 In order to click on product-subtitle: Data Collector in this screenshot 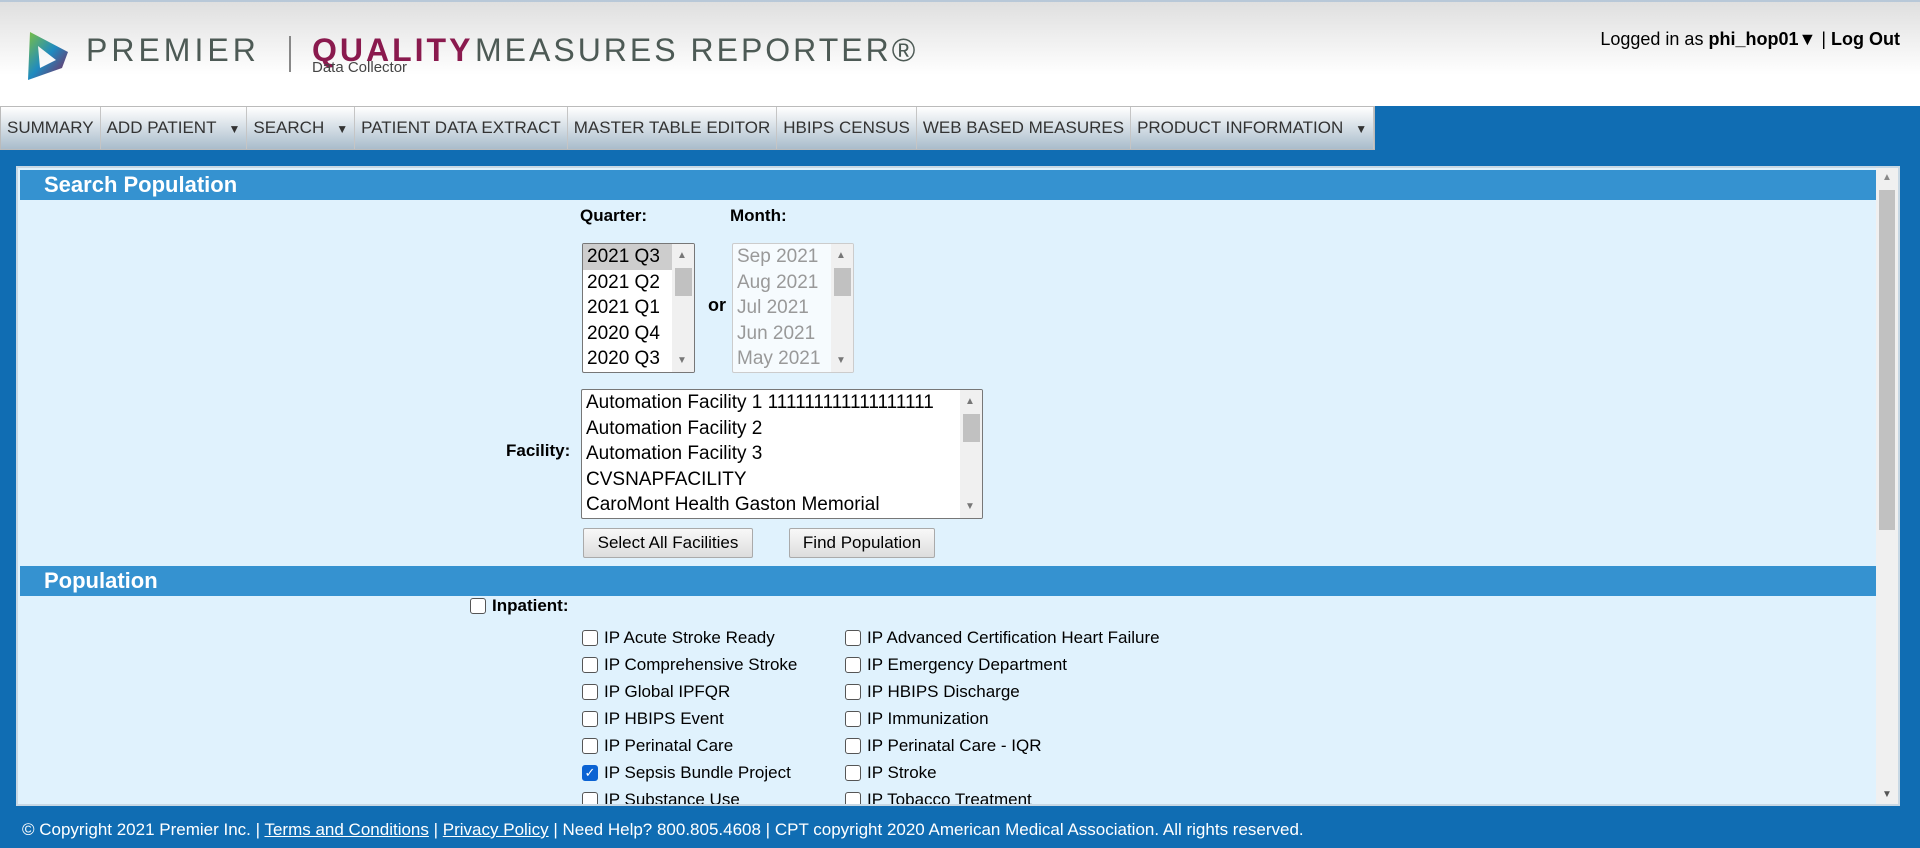, I will do `click(360, 67)`.